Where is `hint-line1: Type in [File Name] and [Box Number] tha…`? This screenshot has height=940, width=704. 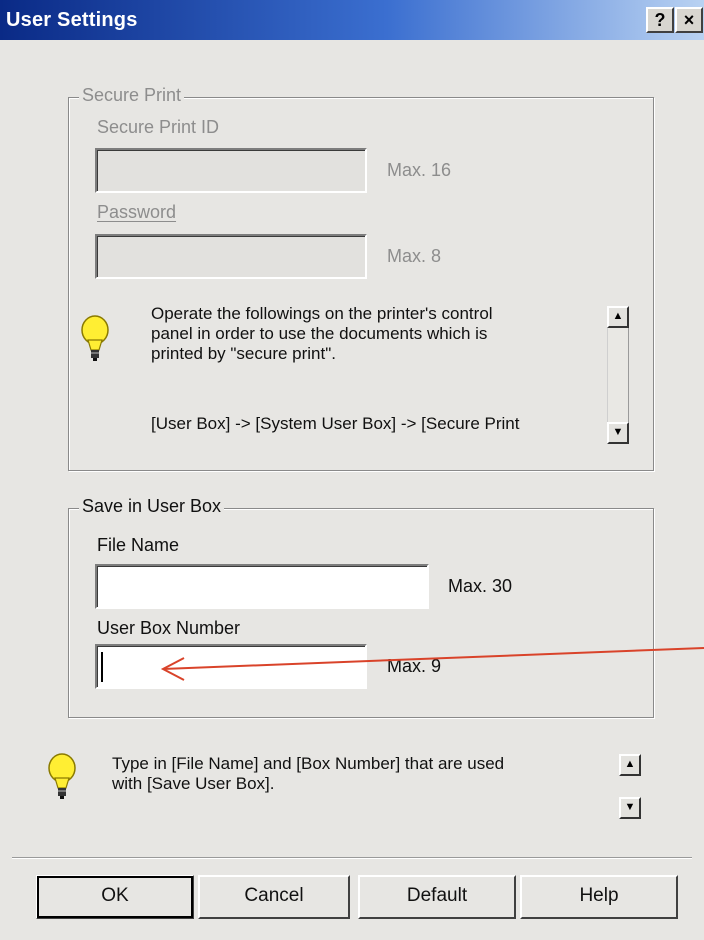
hint-line1: Type in [File Name] and [Box Number] tha… is located at coordinates (308, 763).